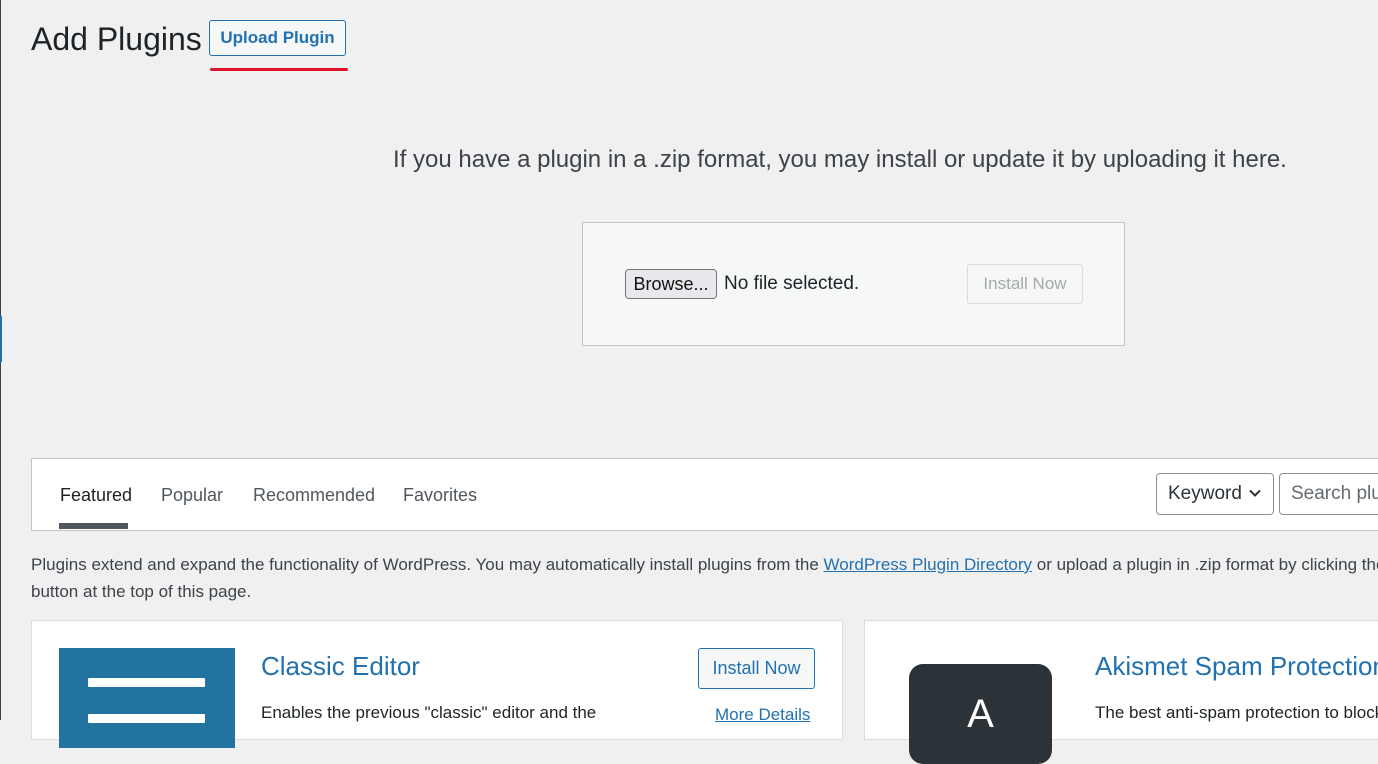  Describe the element at coordinates (1, 339) in the screenshot. I see `sidebar-scroll-indicator` at that location.